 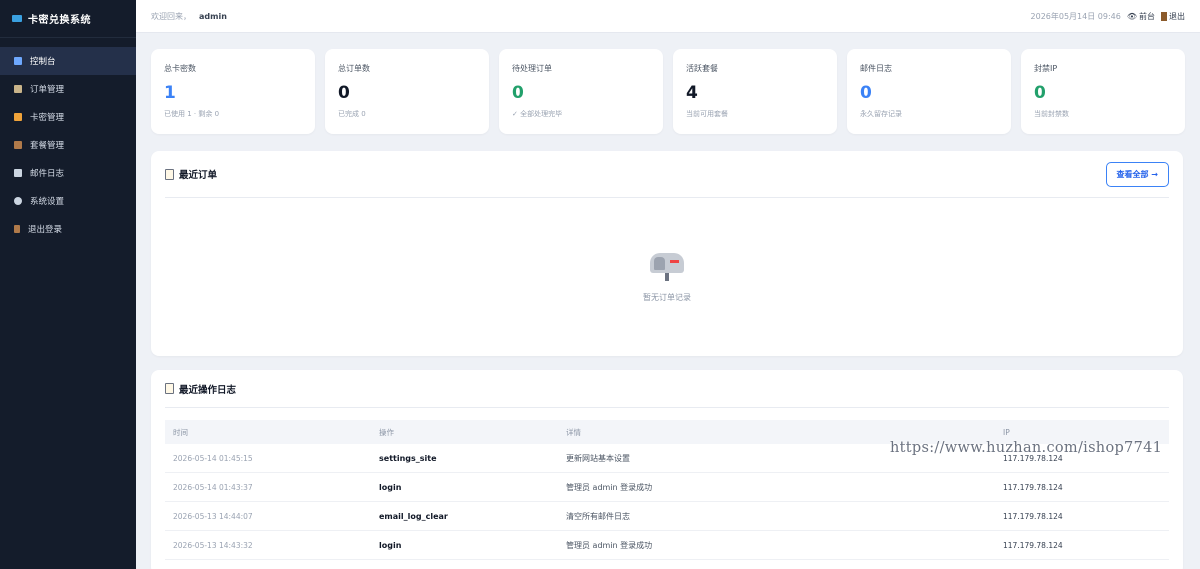 What do you see at coordinates (581, 91) in the screenshot?
I see `stat-card-pending-orders: 待处理订单 0 ✓ 全部处理完毕` at bounding box center [581, 91].